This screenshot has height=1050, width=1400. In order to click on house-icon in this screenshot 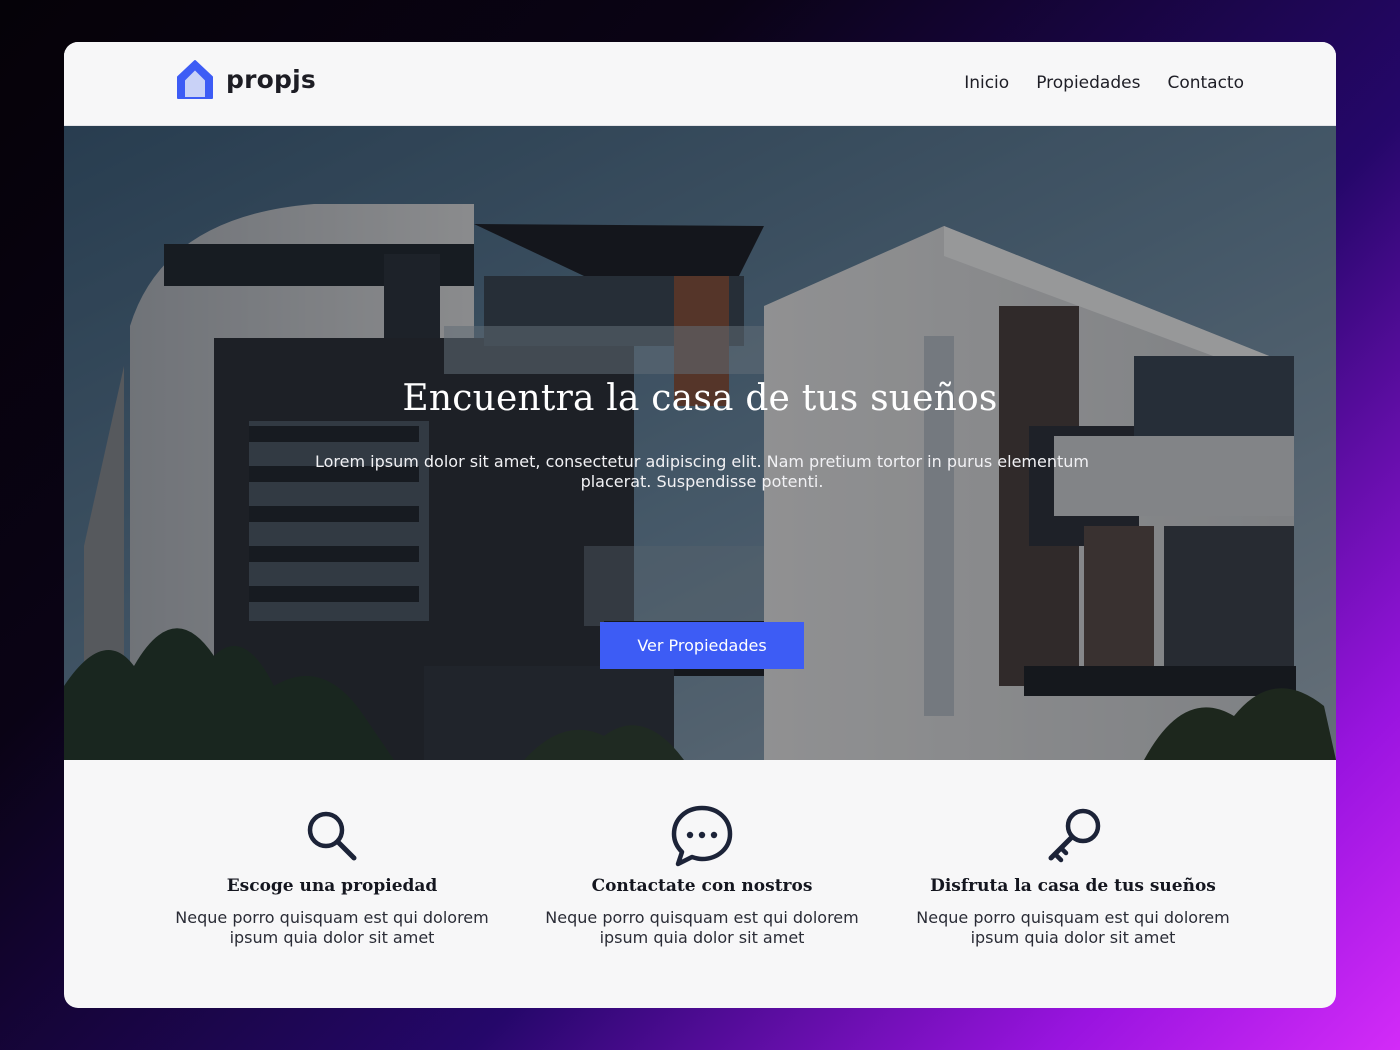, I will do `click(195, 79)`.